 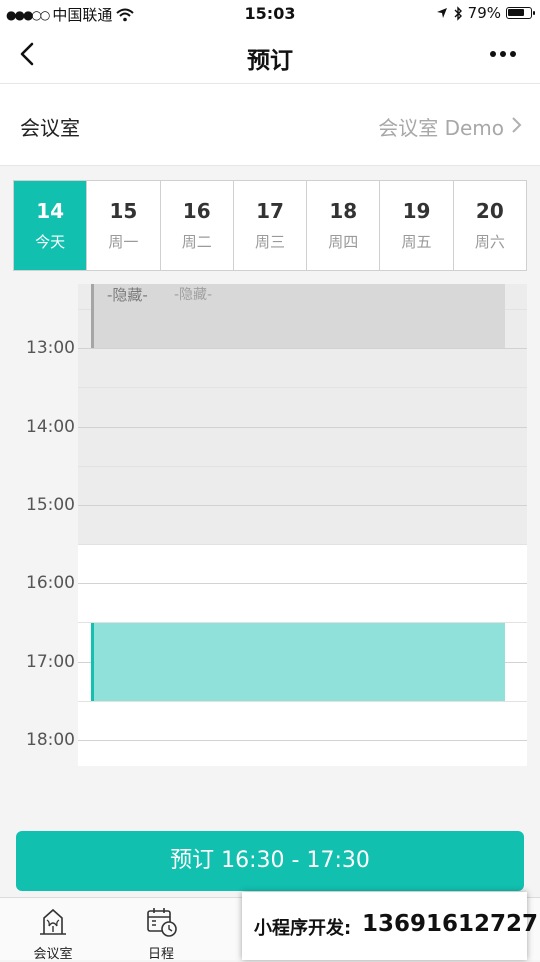 I want to click on date-number: 19, so click(x=416, y=211).